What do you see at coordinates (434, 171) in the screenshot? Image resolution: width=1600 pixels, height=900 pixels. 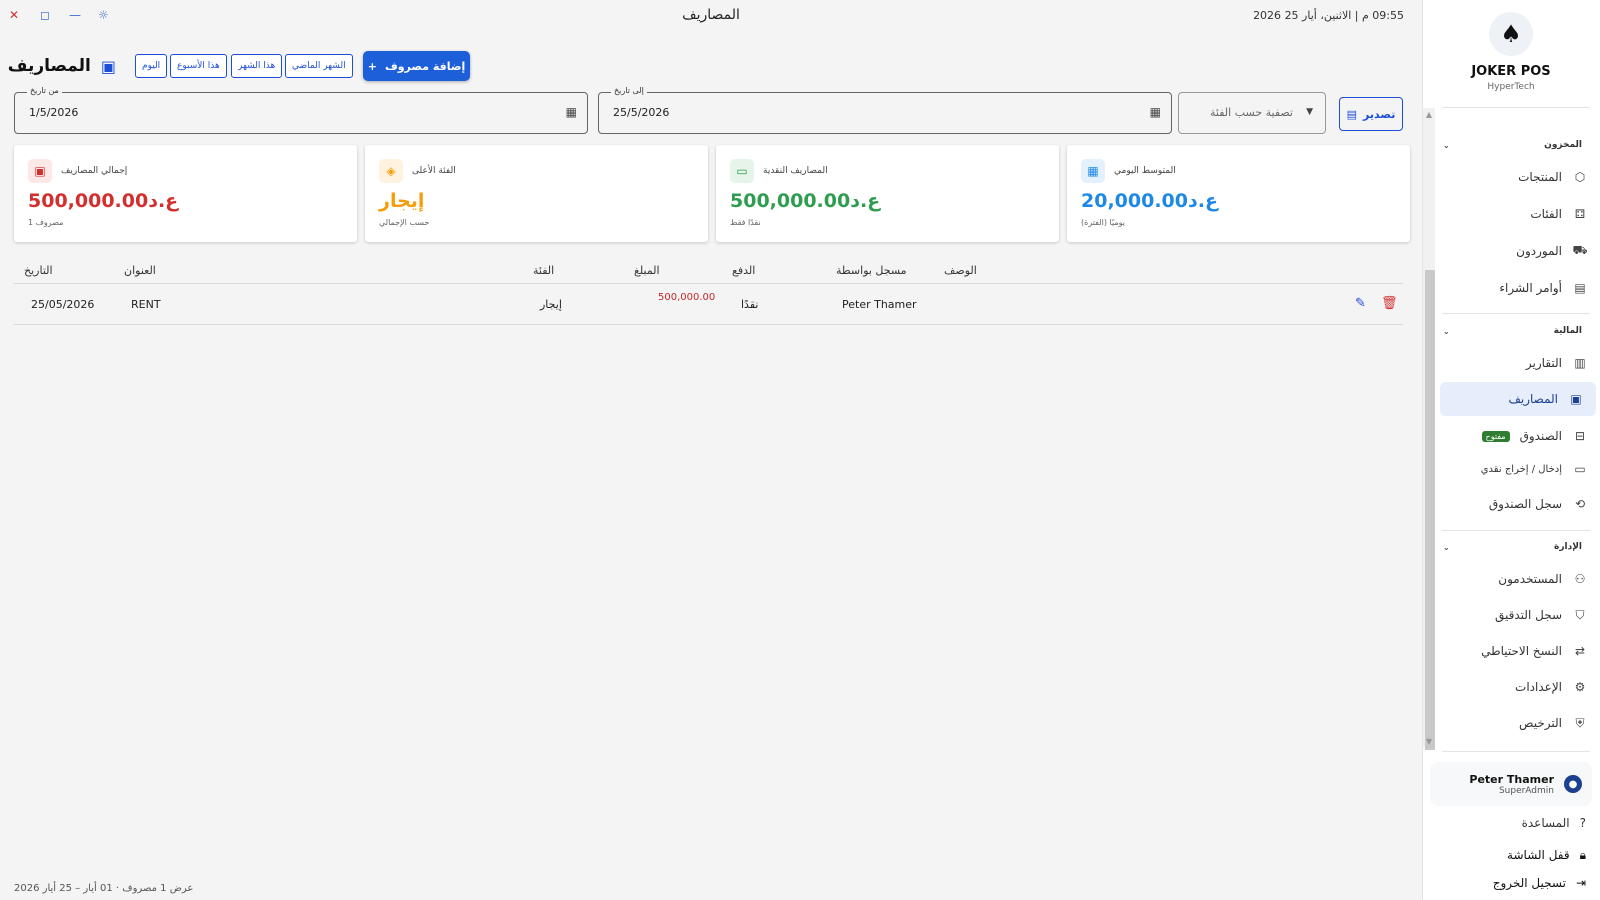 I see `stat-card-title: الفئة الأعلى` at bounding box center [434, 171].